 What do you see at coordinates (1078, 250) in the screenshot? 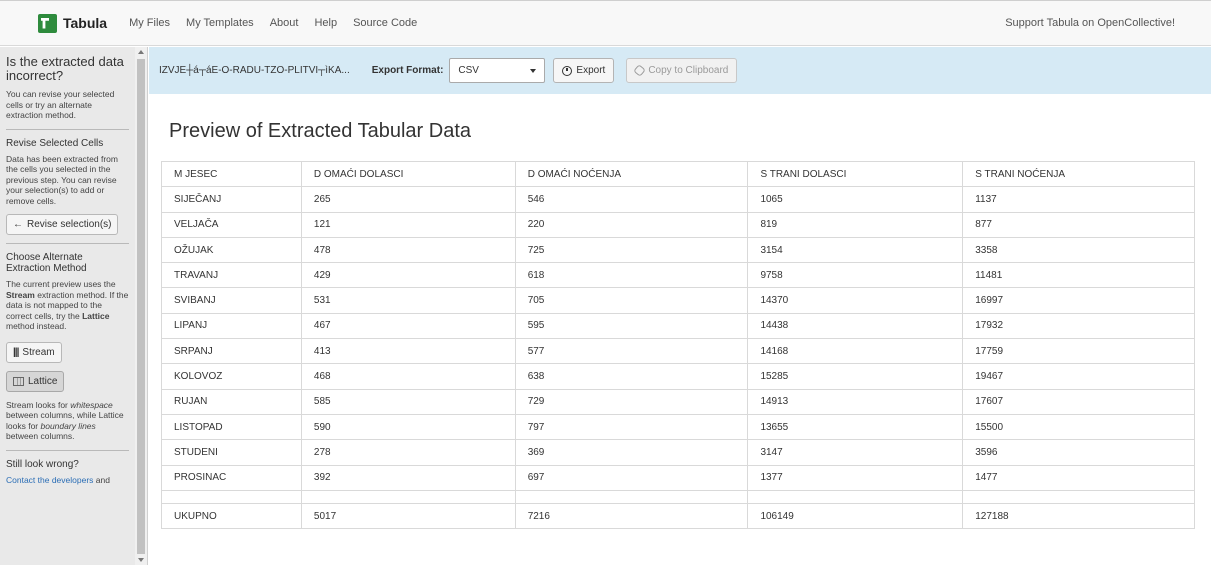
I see `table-cell: 3358` at bounding box center [1078, 250].